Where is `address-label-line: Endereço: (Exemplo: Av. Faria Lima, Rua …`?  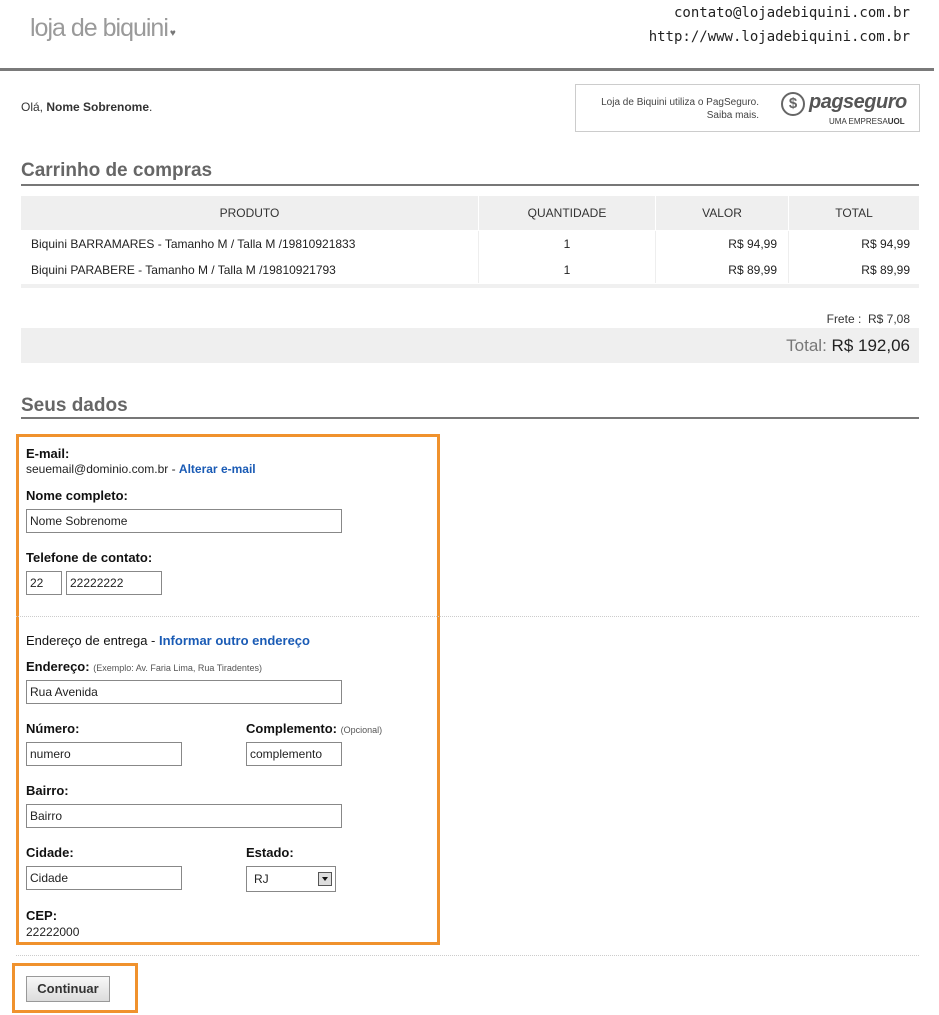 address-label-line: Endereço: (Exemplo: Av. Faria Lima, Rua … is located at coordinates (144, 666).